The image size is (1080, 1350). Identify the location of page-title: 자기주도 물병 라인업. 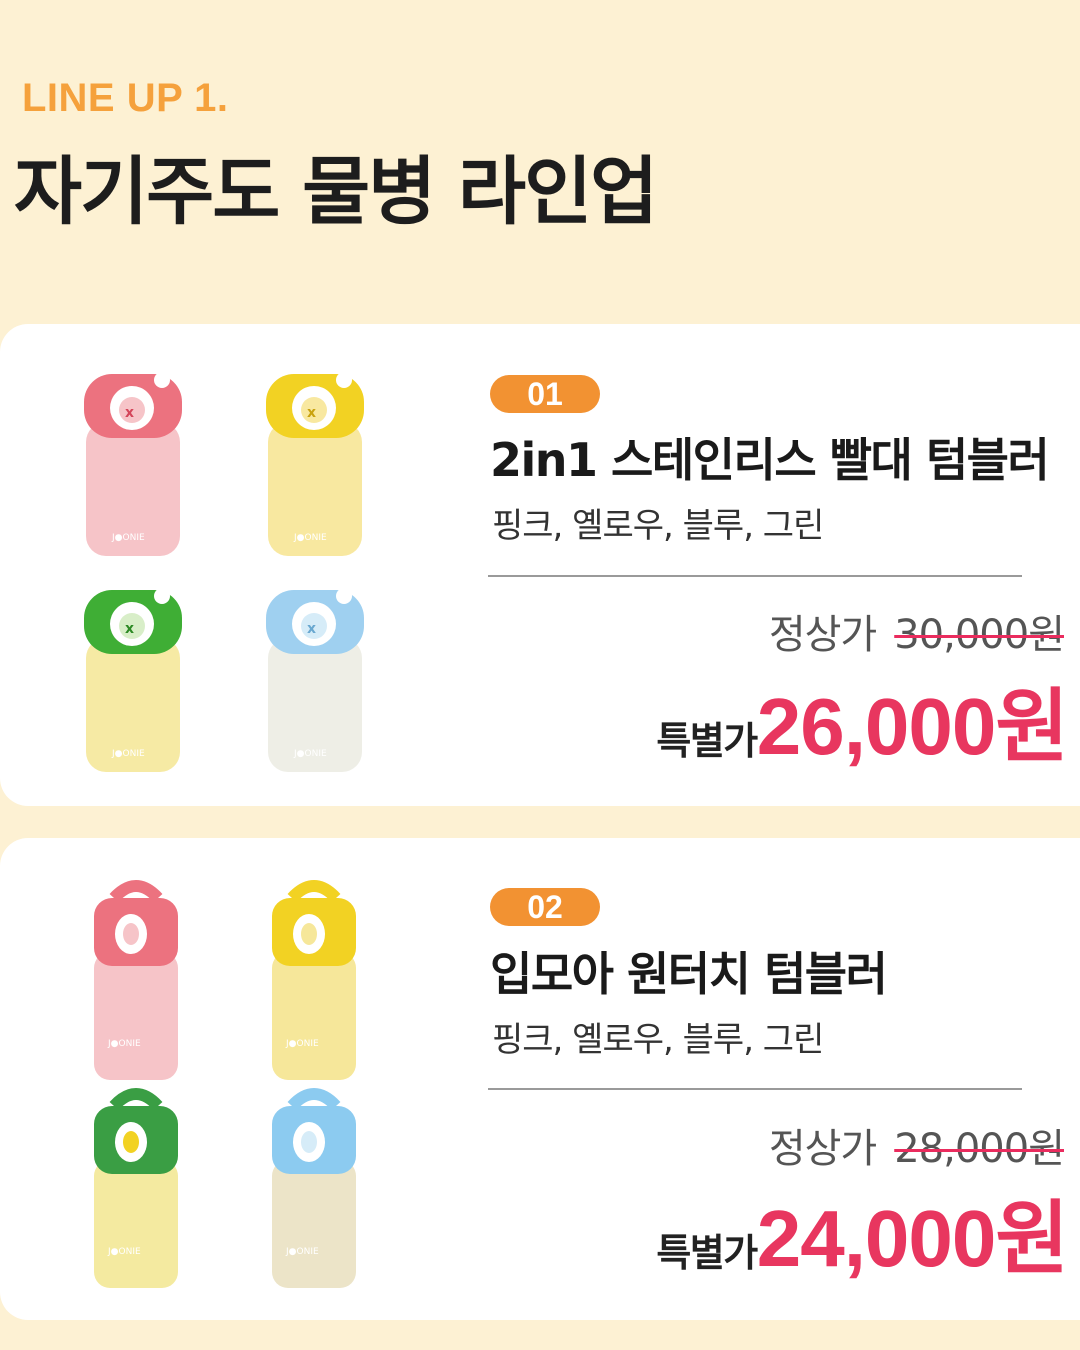
(336, 192).